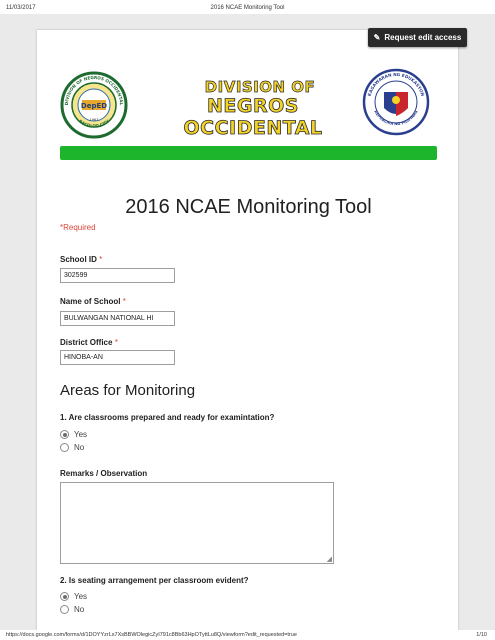 Image resolution: width=495 pixels, height=640 pixels. What do you see at coordinates (94, 120) in the screenshot?
I see `left-seal-year: 1963` at bounding box center [94, 120].